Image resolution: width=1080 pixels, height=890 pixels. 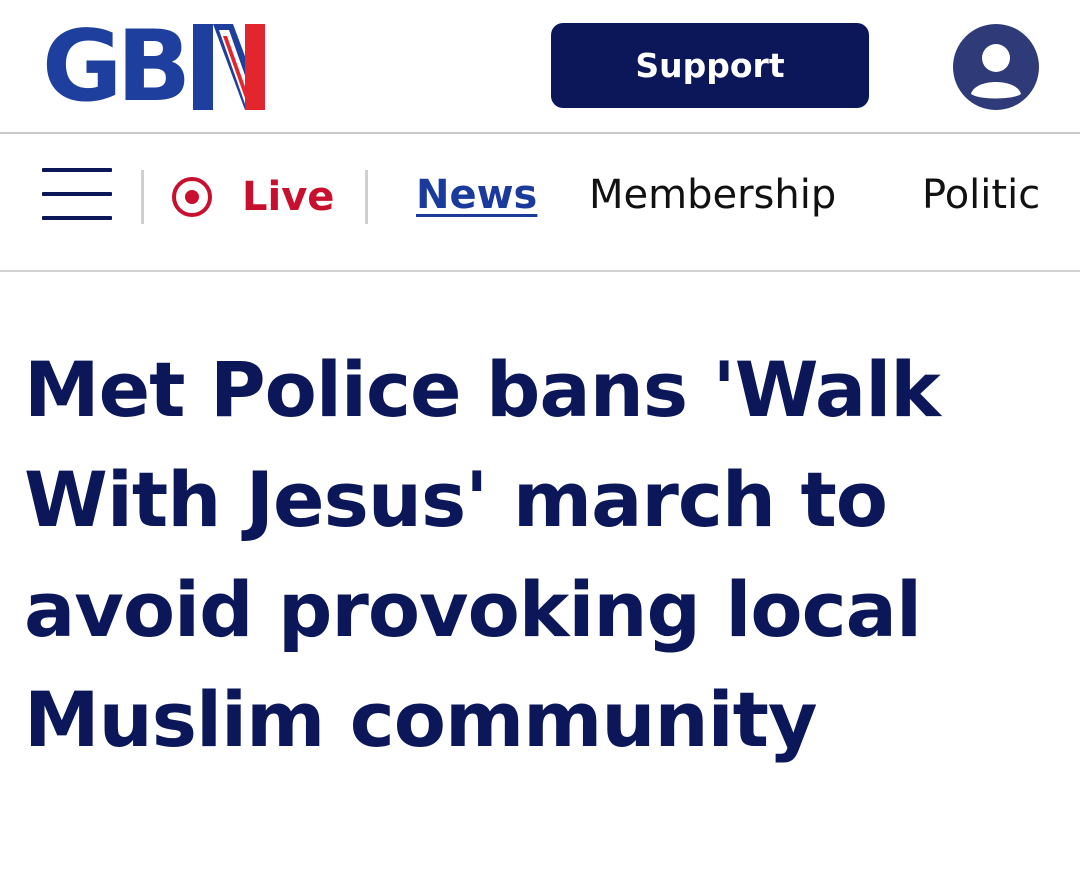 I want to click on nav-item-politics: Politic, so click(x=981, y=195).